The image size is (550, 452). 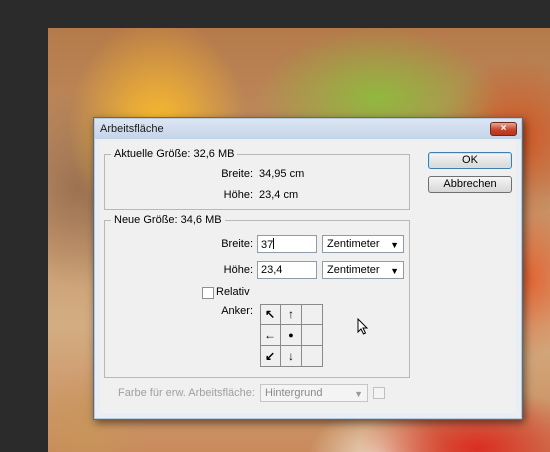 I want to click on ok-button-label: OK, so click(x=470, y=160).